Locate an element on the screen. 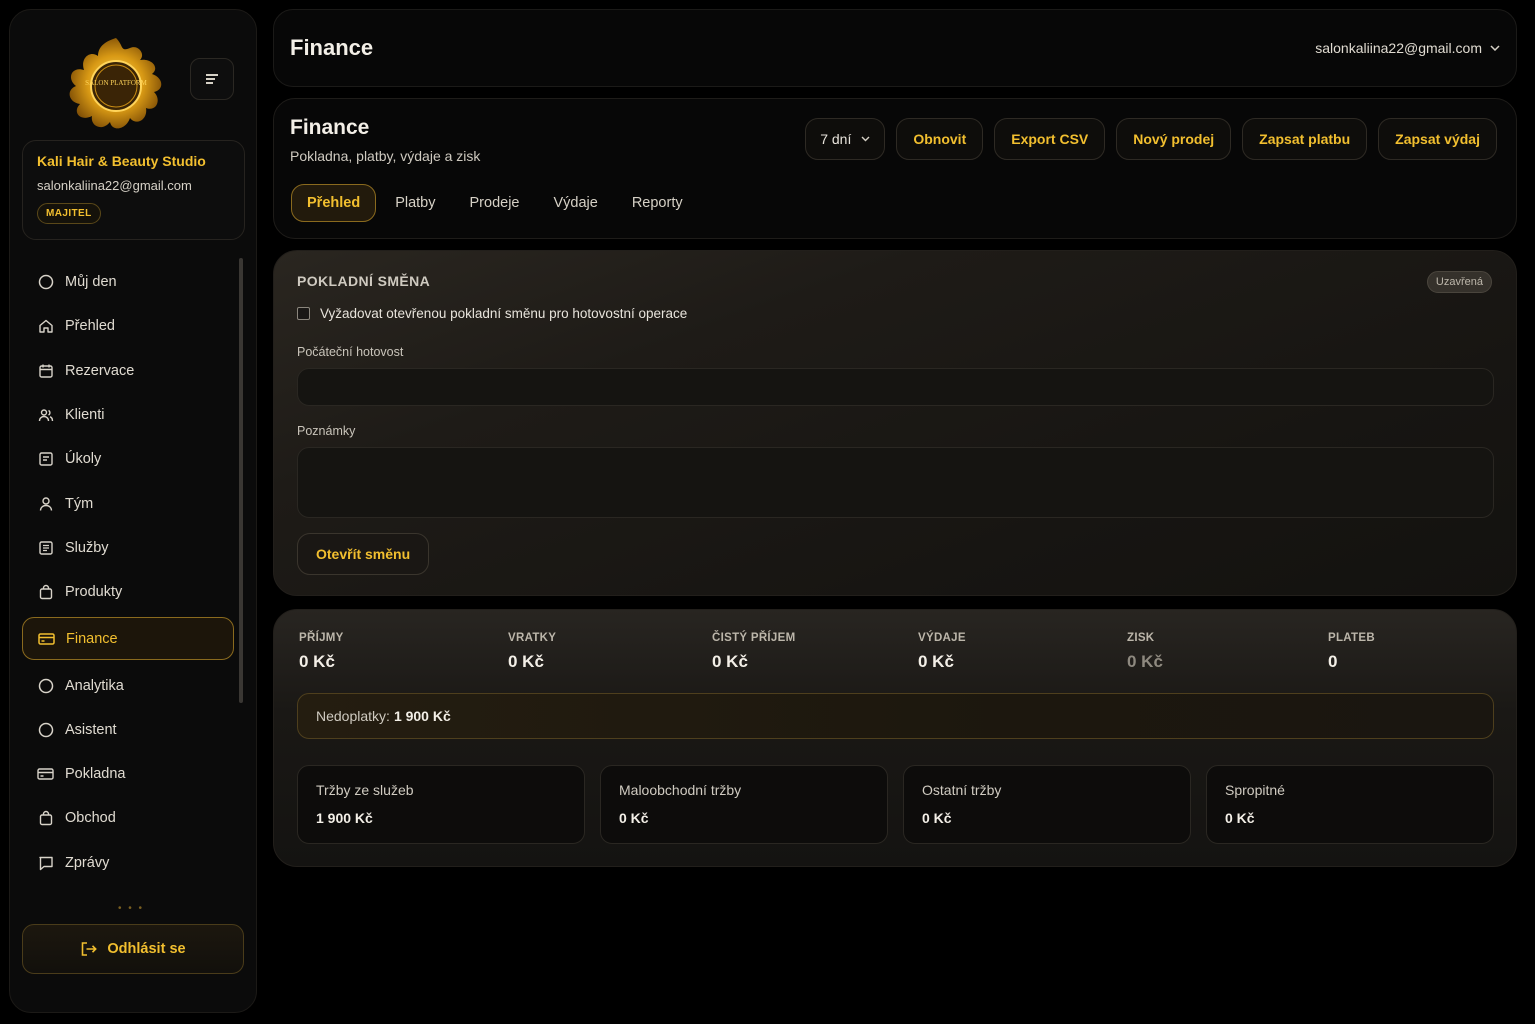  sidebar-item-ukoly: Úkoly is located at coordinates (128, 459).